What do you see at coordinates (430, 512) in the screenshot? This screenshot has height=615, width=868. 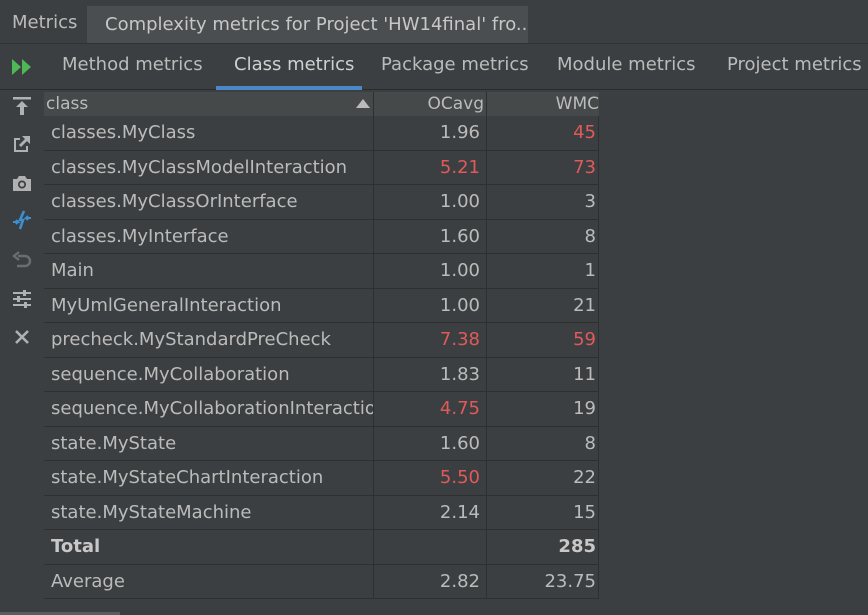 I see `ocavg-cell: 2.14` at bounding box center [430, 512].